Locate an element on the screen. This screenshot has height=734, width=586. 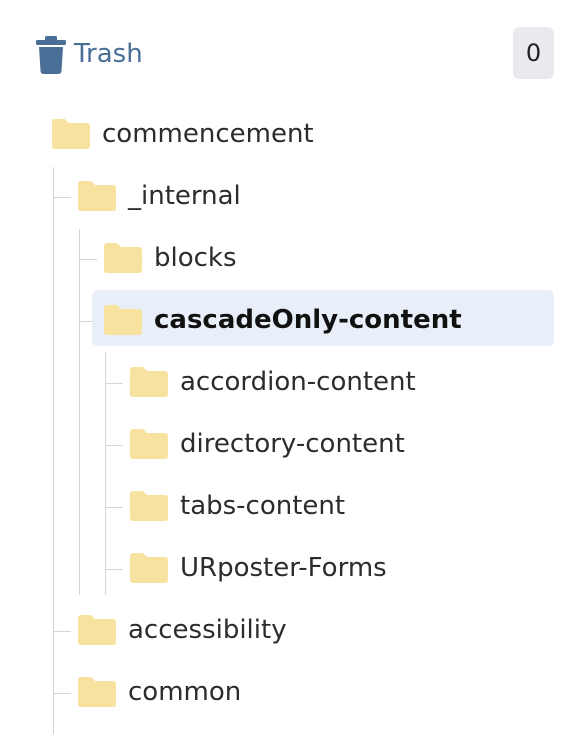
tree-item-cascadeonly-content: cascadeOnly-content is located at coordinates (282, 320).